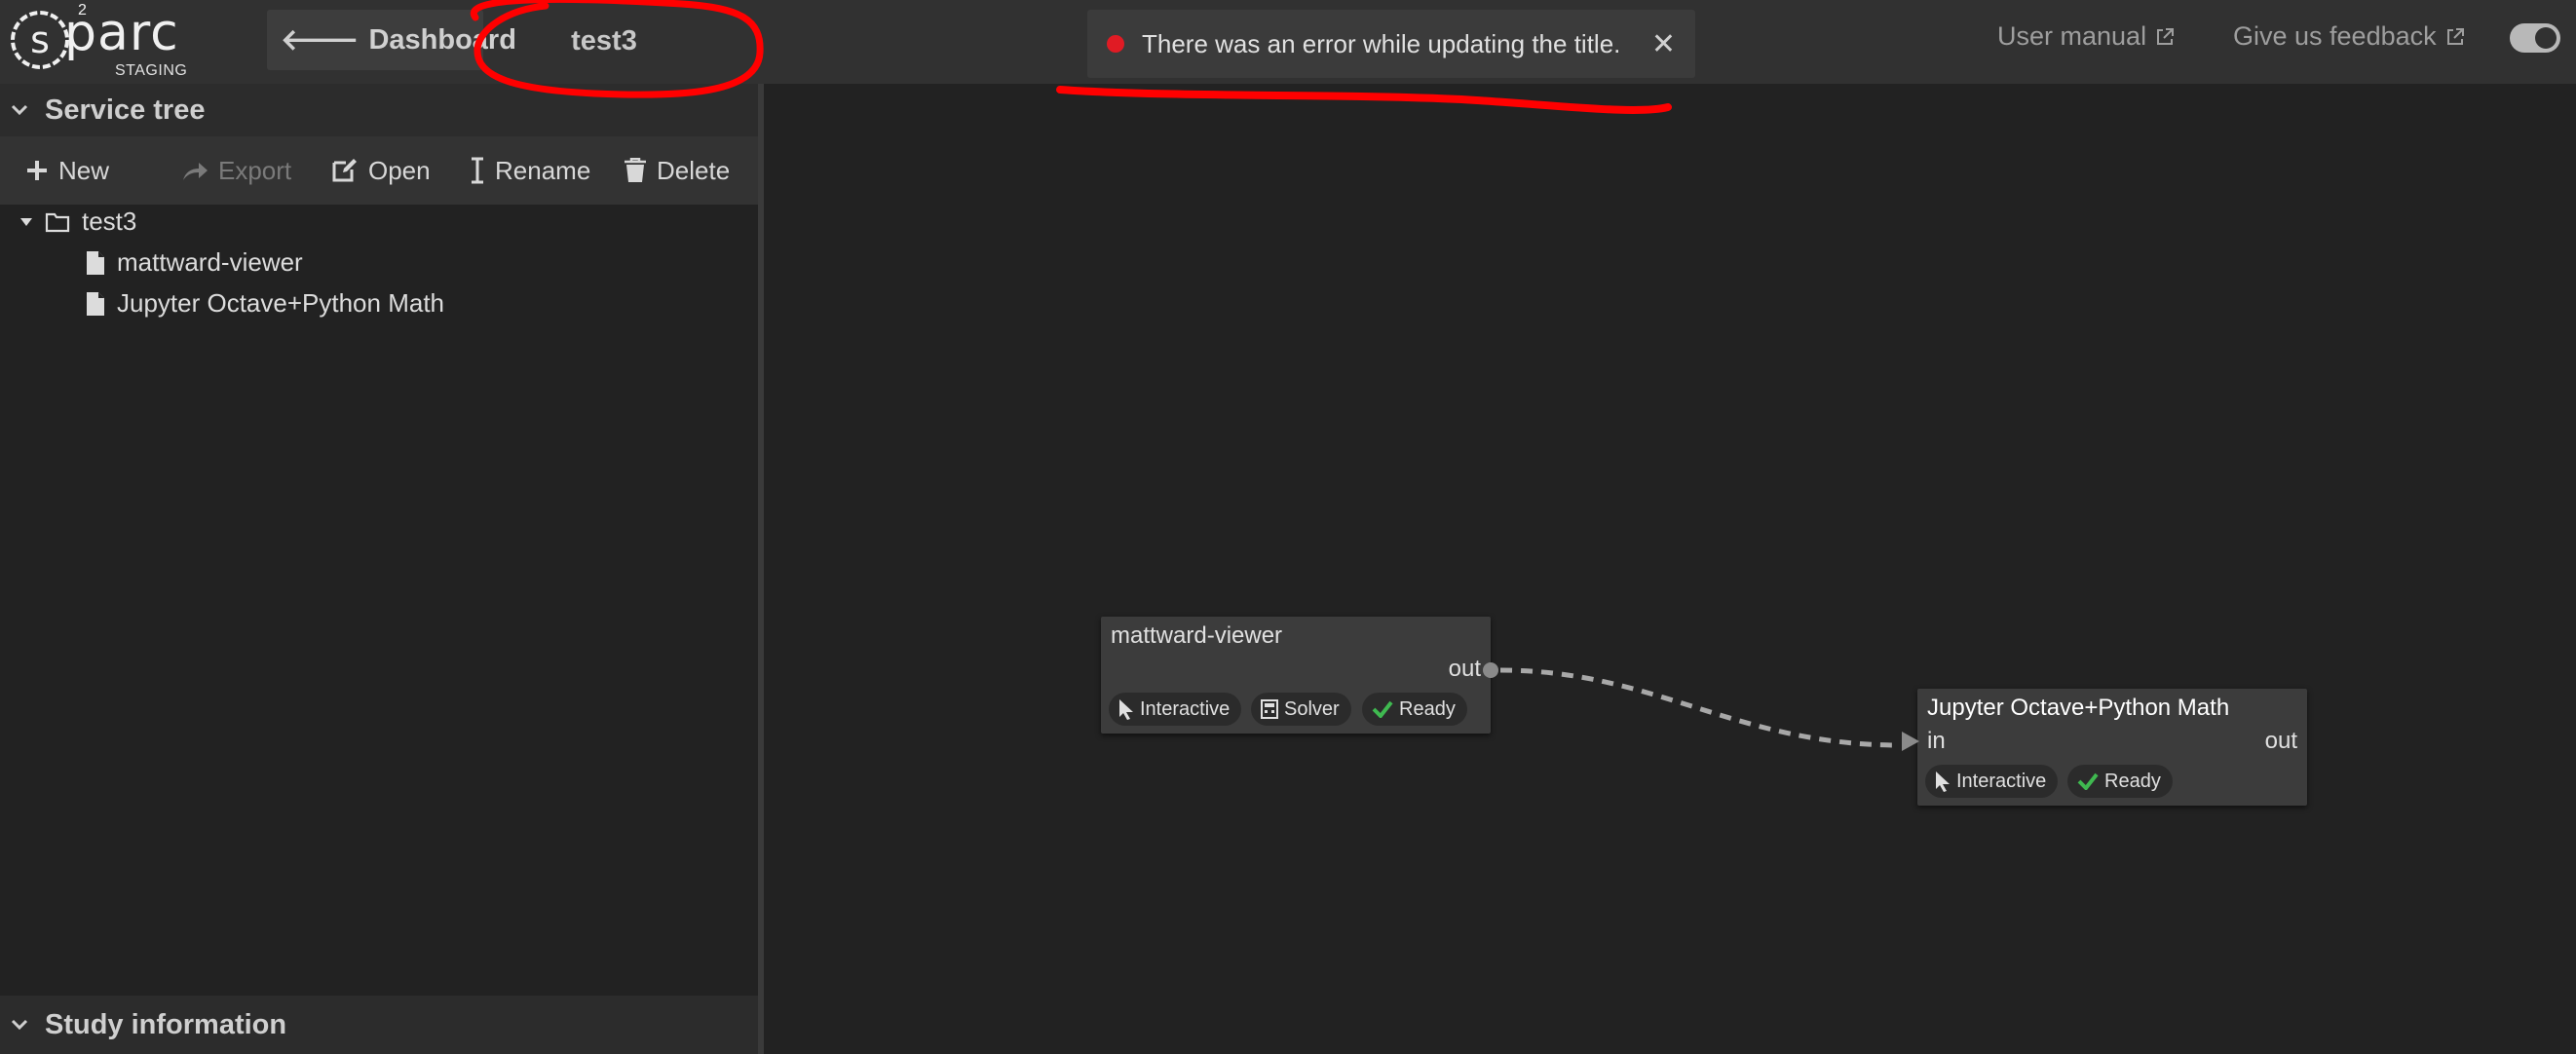 The height and width of the screenshot is (1054, 2576). Describe the element at coordinates (1269, 709) in the screenshot. I see `calculator-icon` at that location.